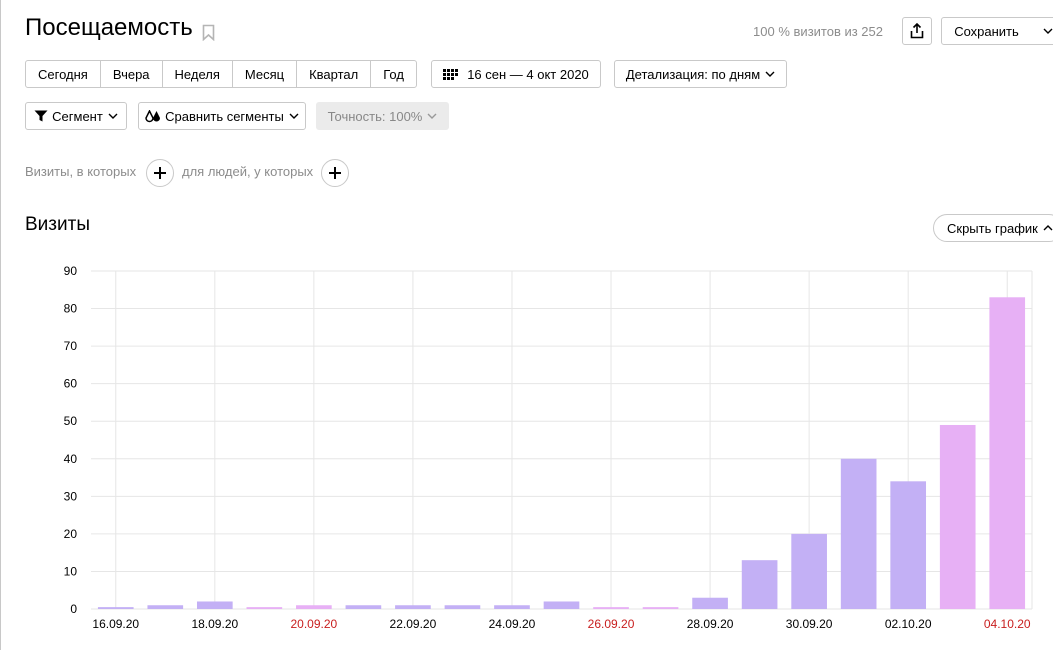 The image size is (1053, 650). Describe the element at coordinates (208, 32) in the screenshot. I see `bookmark-icon` at that location.